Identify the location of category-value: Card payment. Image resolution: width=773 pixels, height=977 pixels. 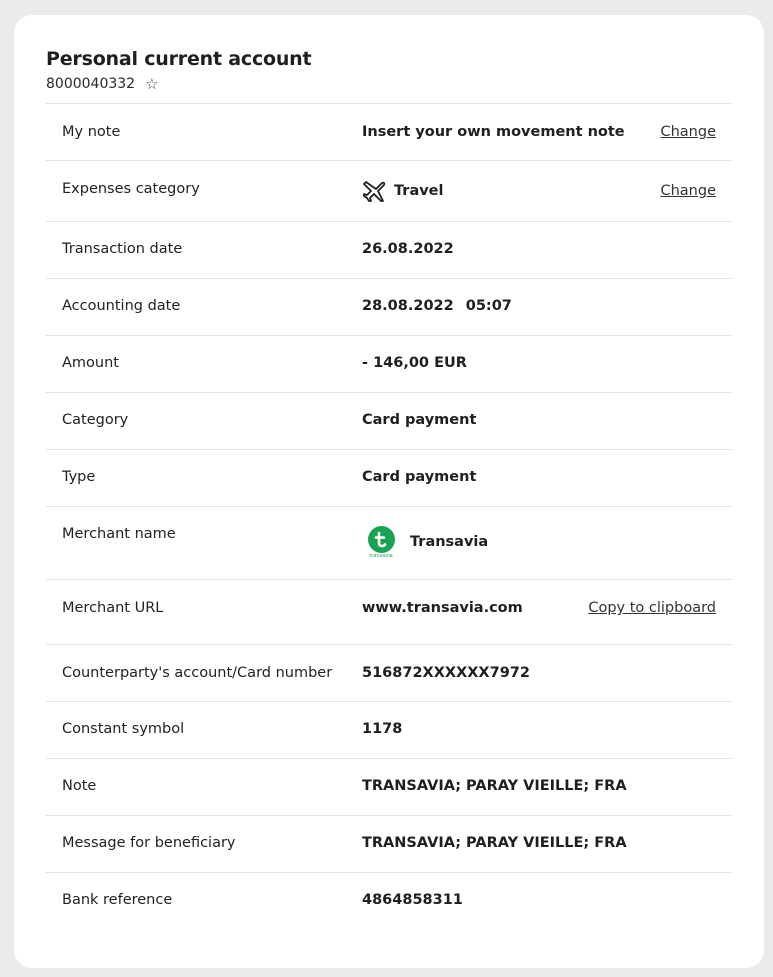
(419, 420).